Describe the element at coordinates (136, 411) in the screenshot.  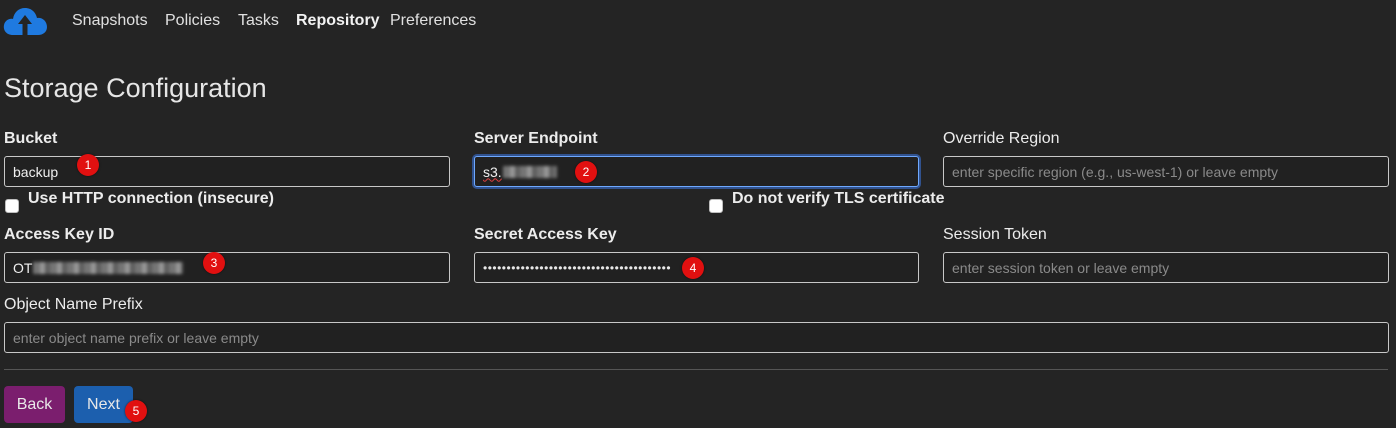
I see `annotation-marker-5: 5` at that location.